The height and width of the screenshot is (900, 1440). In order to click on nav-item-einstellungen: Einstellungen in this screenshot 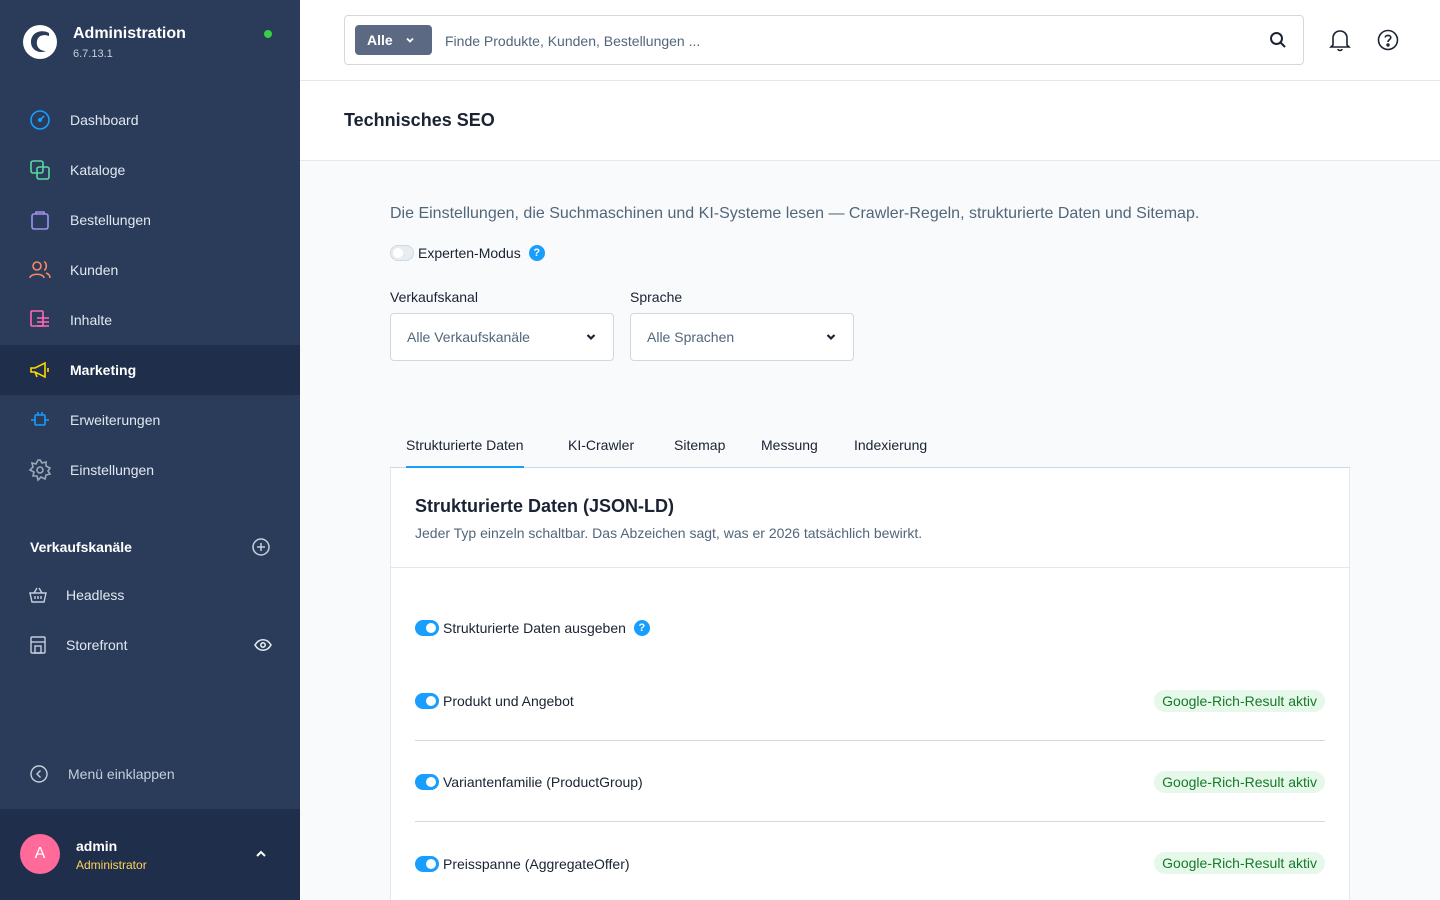, I will do `click(150, 470)`.